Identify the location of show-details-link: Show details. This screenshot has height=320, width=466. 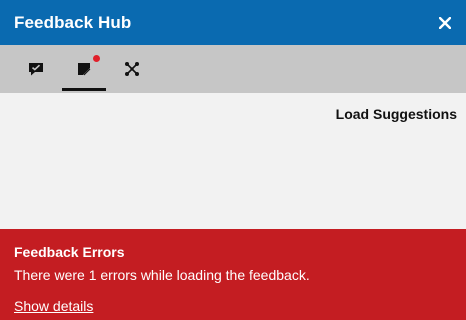
(53, 306).